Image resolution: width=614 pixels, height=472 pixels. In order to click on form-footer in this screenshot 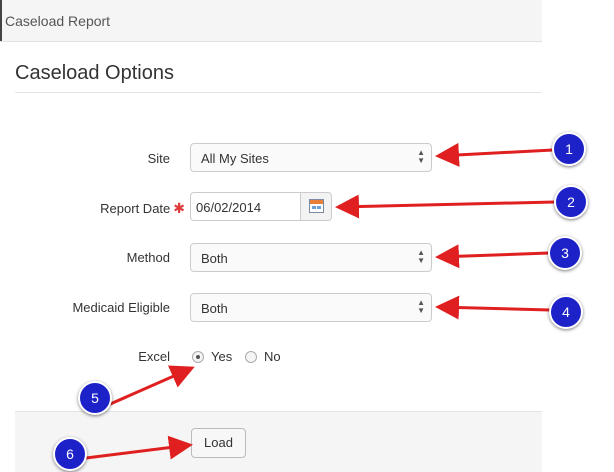, I will do `click(278, 441)`.